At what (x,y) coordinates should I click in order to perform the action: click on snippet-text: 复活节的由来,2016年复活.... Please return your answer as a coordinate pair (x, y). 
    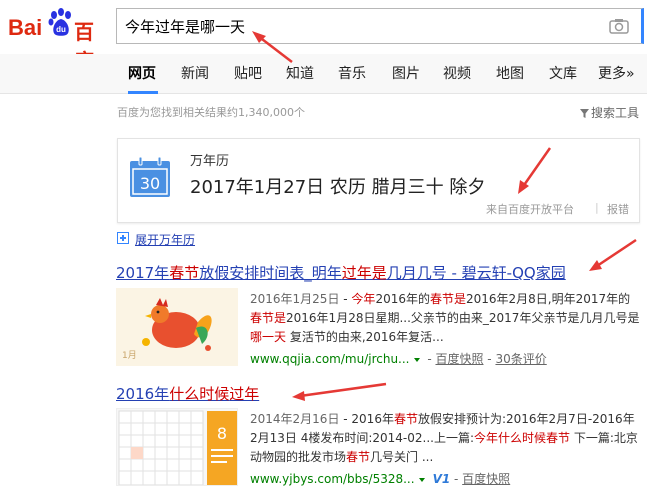
    Looking at the image, I should click on (365, 337).